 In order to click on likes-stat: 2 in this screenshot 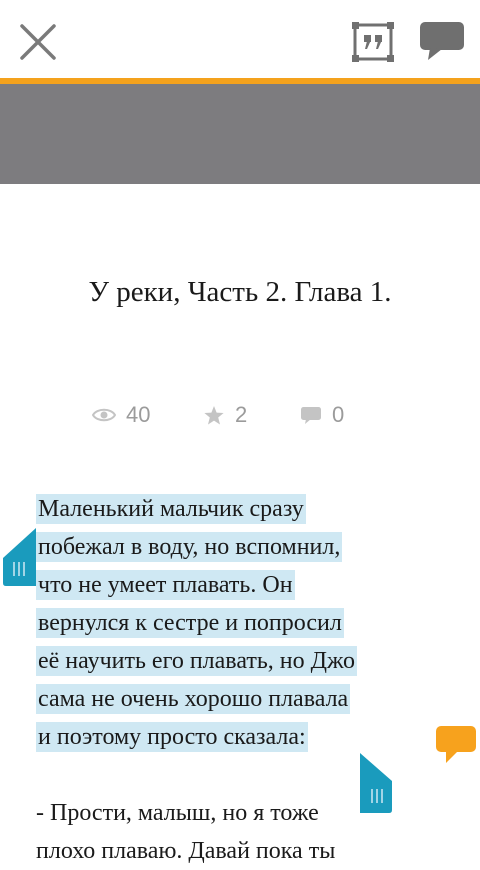, I will do `click(225, 415)`.